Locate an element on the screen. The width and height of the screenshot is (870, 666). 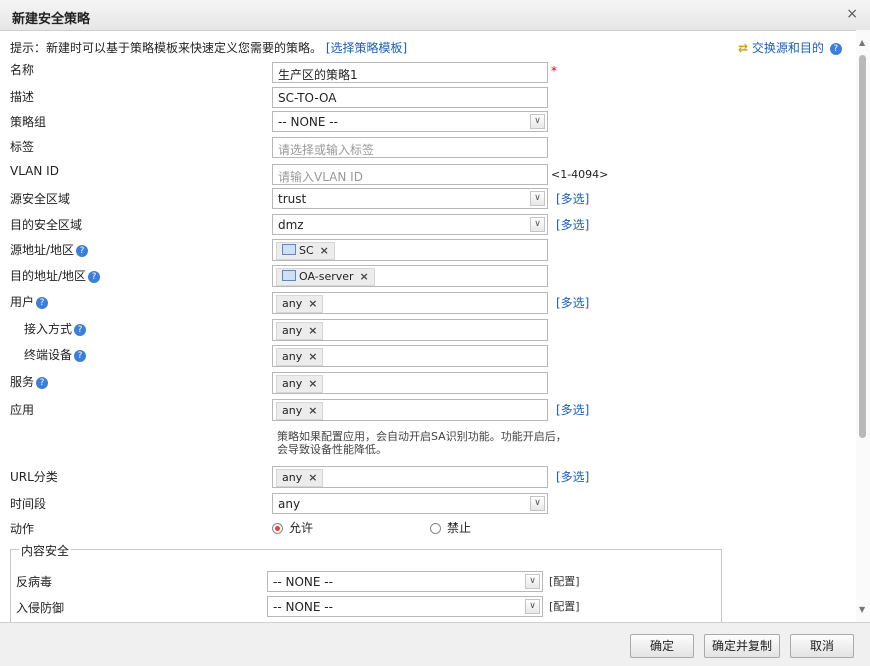
service-tag-text: any is located at coordinates (292, 383).